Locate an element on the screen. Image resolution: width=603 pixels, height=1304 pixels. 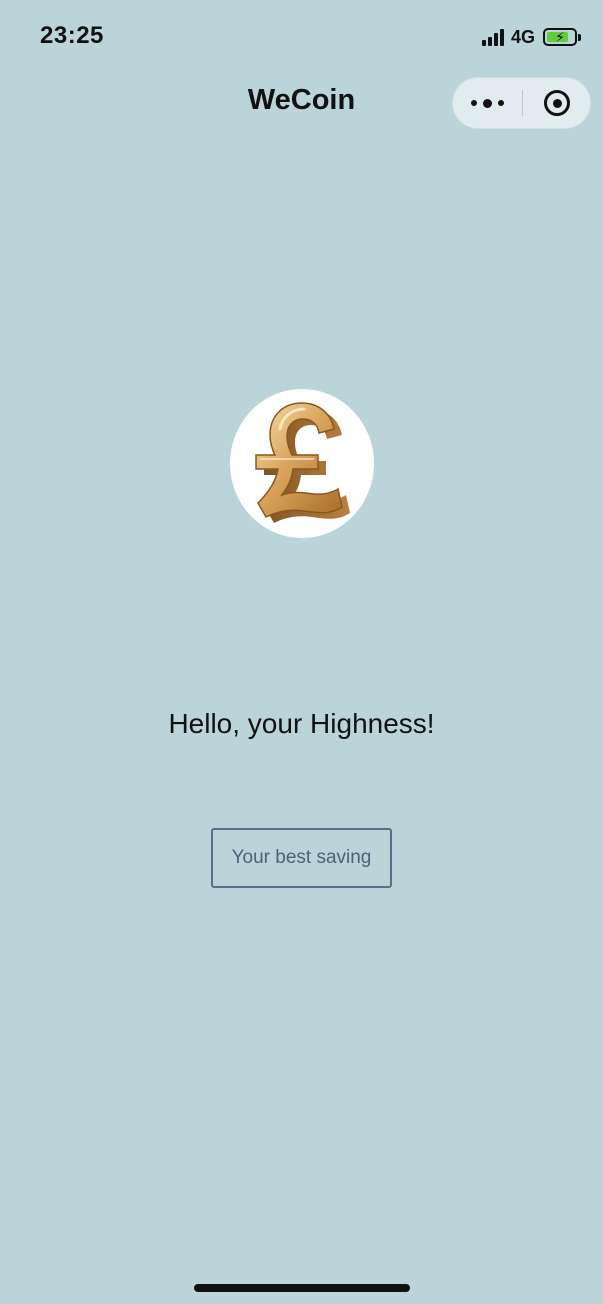
pound-sign-icon is located at coordinates (302, 462).